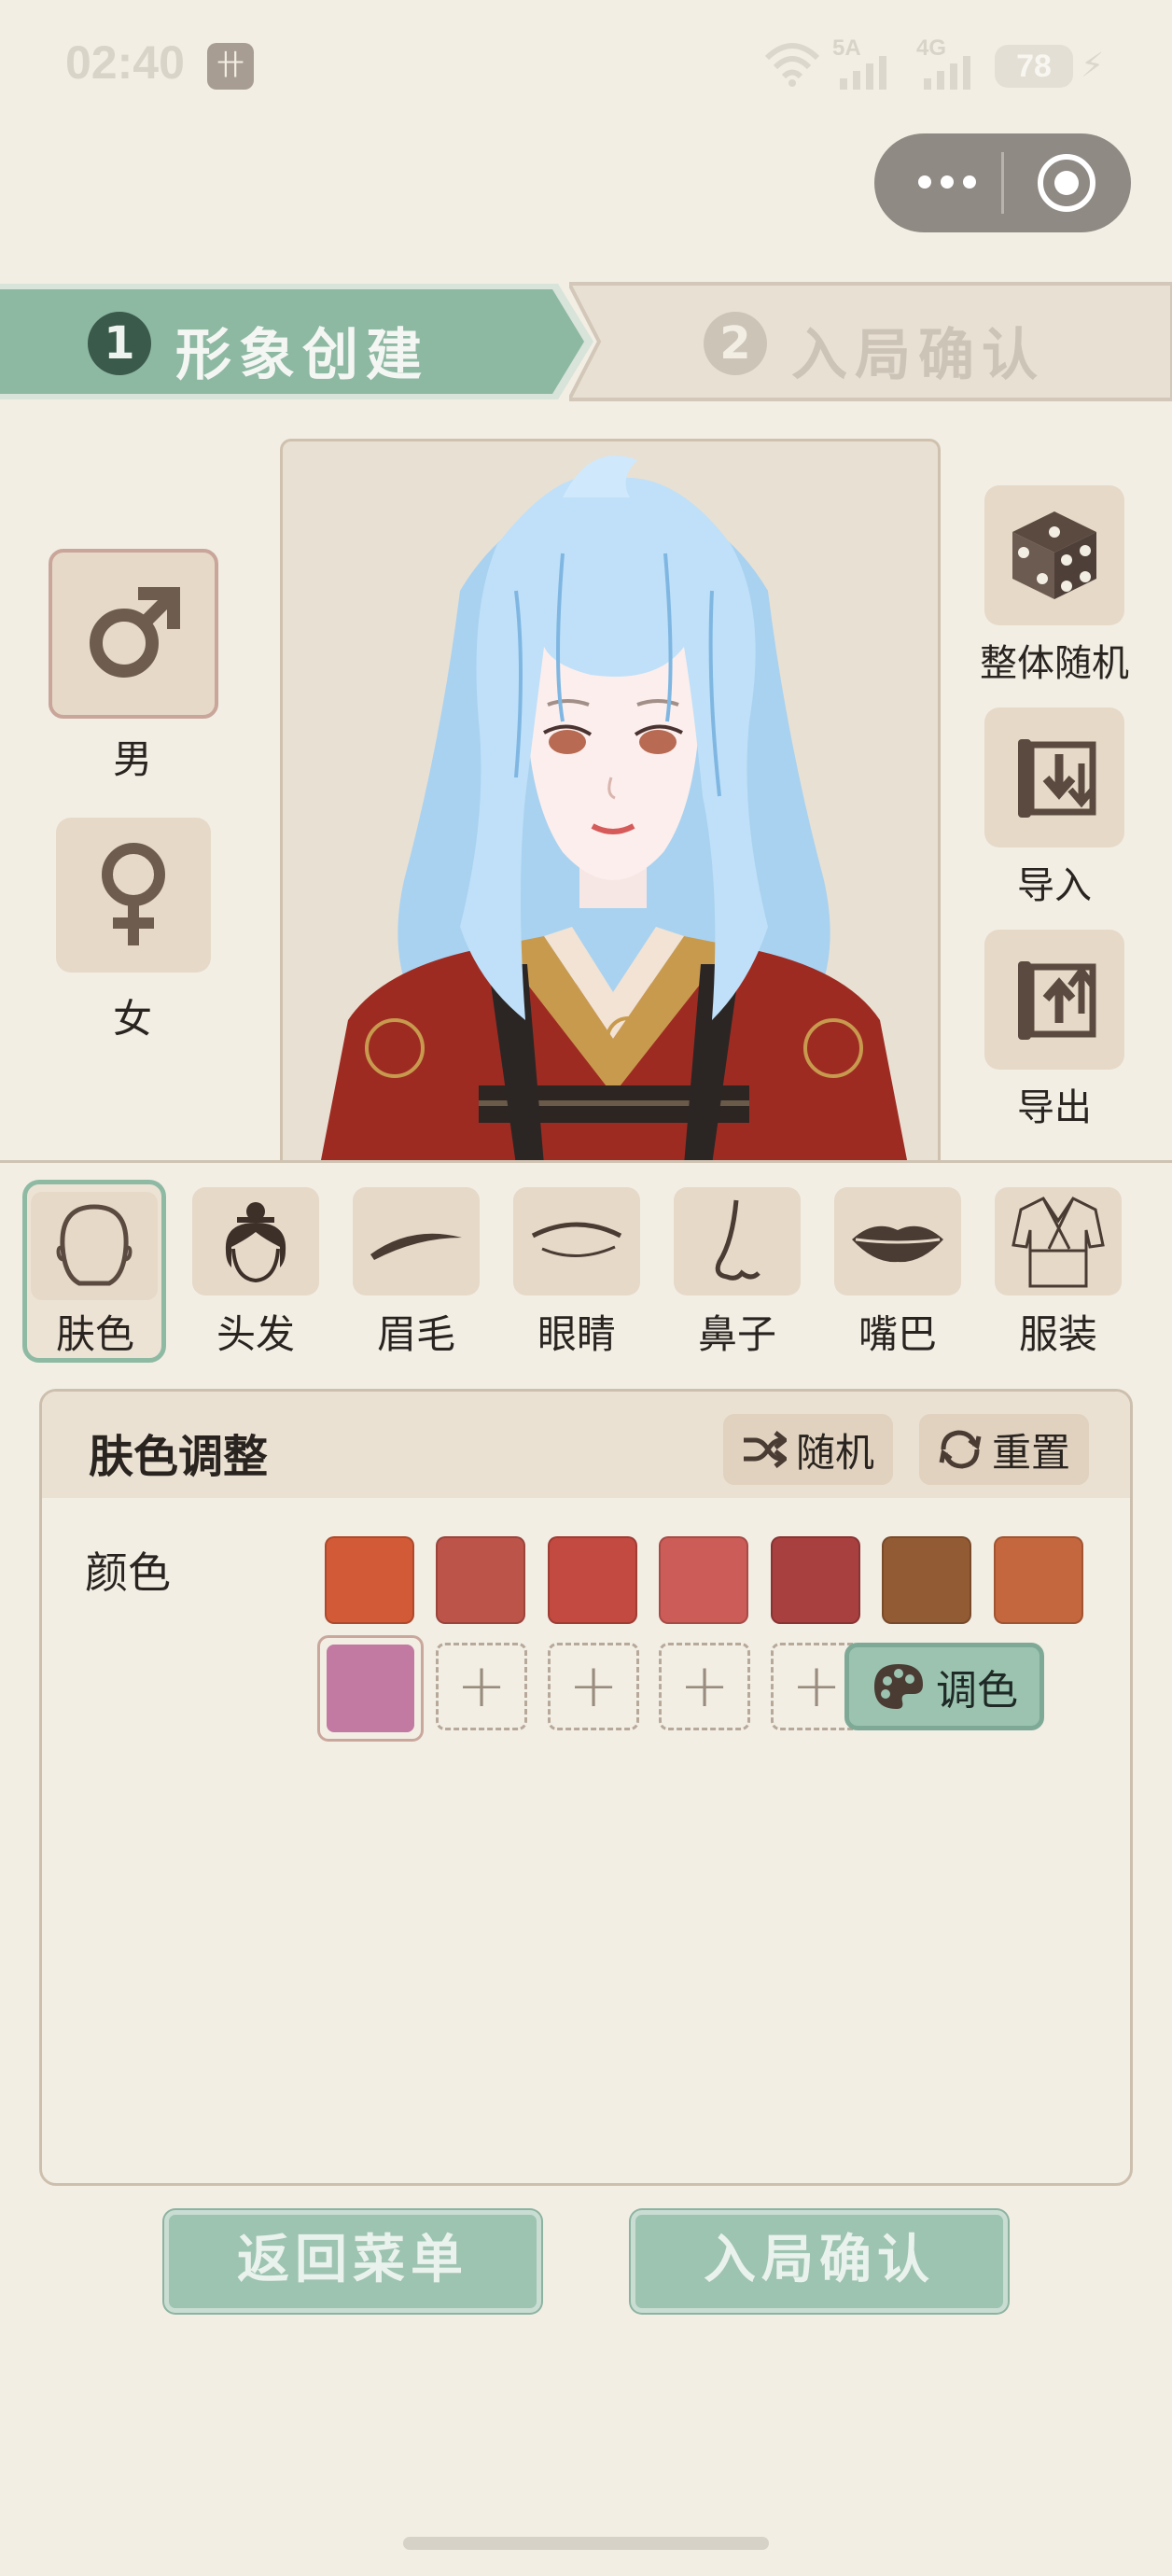 The image size is (1172, 2576). What do you see at coordinates (586, 2543) in the screenshot?
I see `home-indicator` at bounding box center [586, 2543].